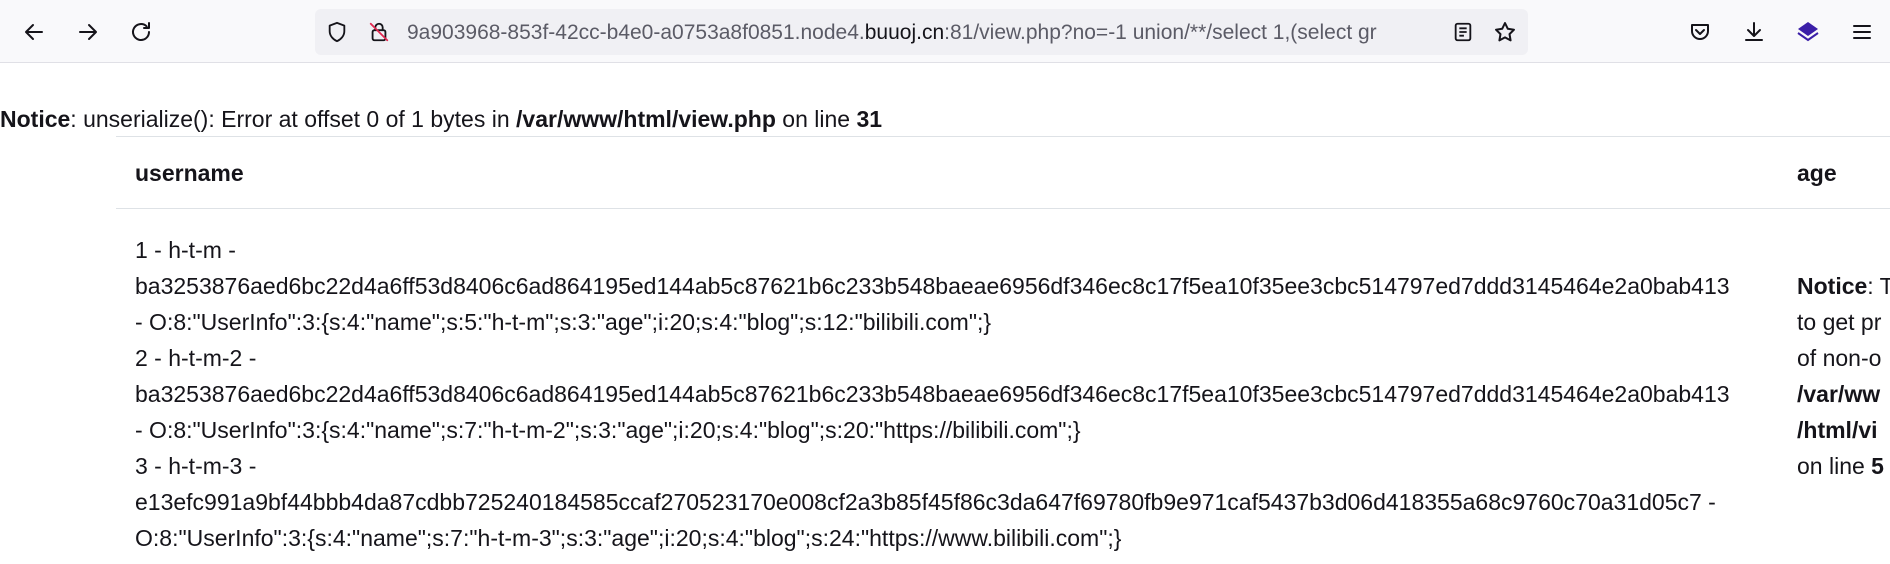  What do you see at coordinates (379, 32) in the screenshot?
I see `insecure-lock-icon` at bounding box center [379, 32].